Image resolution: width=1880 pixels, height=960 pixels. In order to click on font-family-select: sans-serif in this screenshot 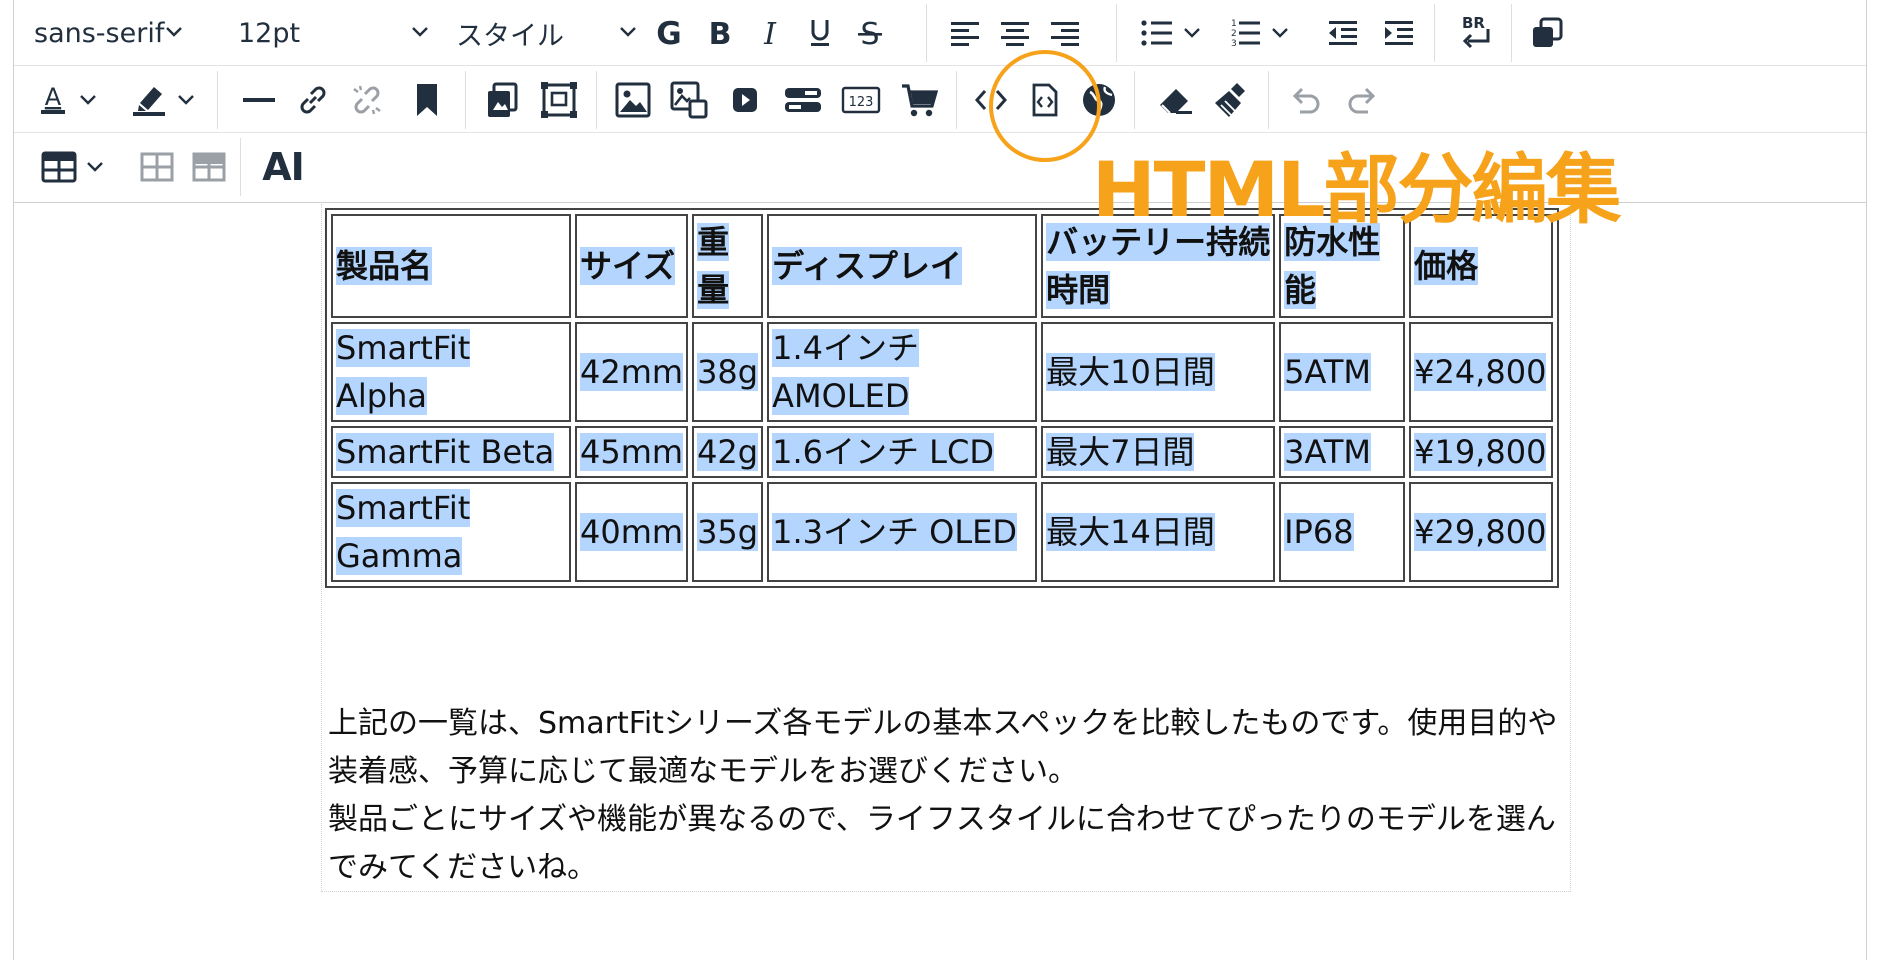, I will do `click(108, 33)`.